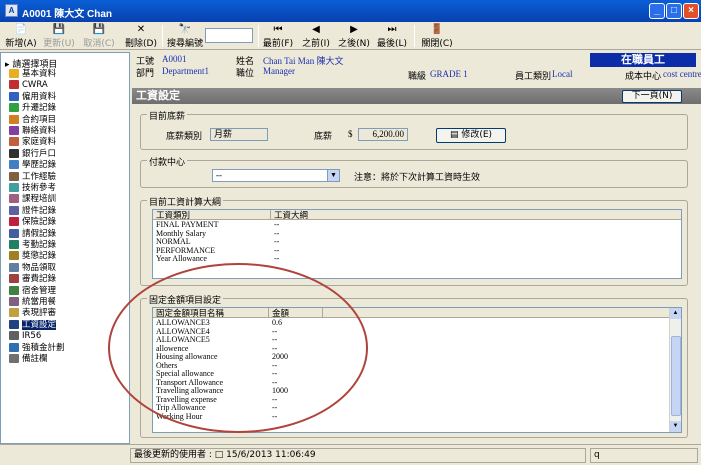  What do you see at coordinates (32, 222) in the screenshot?
I see `tree-item: 保險記錄` at bounding box center [32, 222].